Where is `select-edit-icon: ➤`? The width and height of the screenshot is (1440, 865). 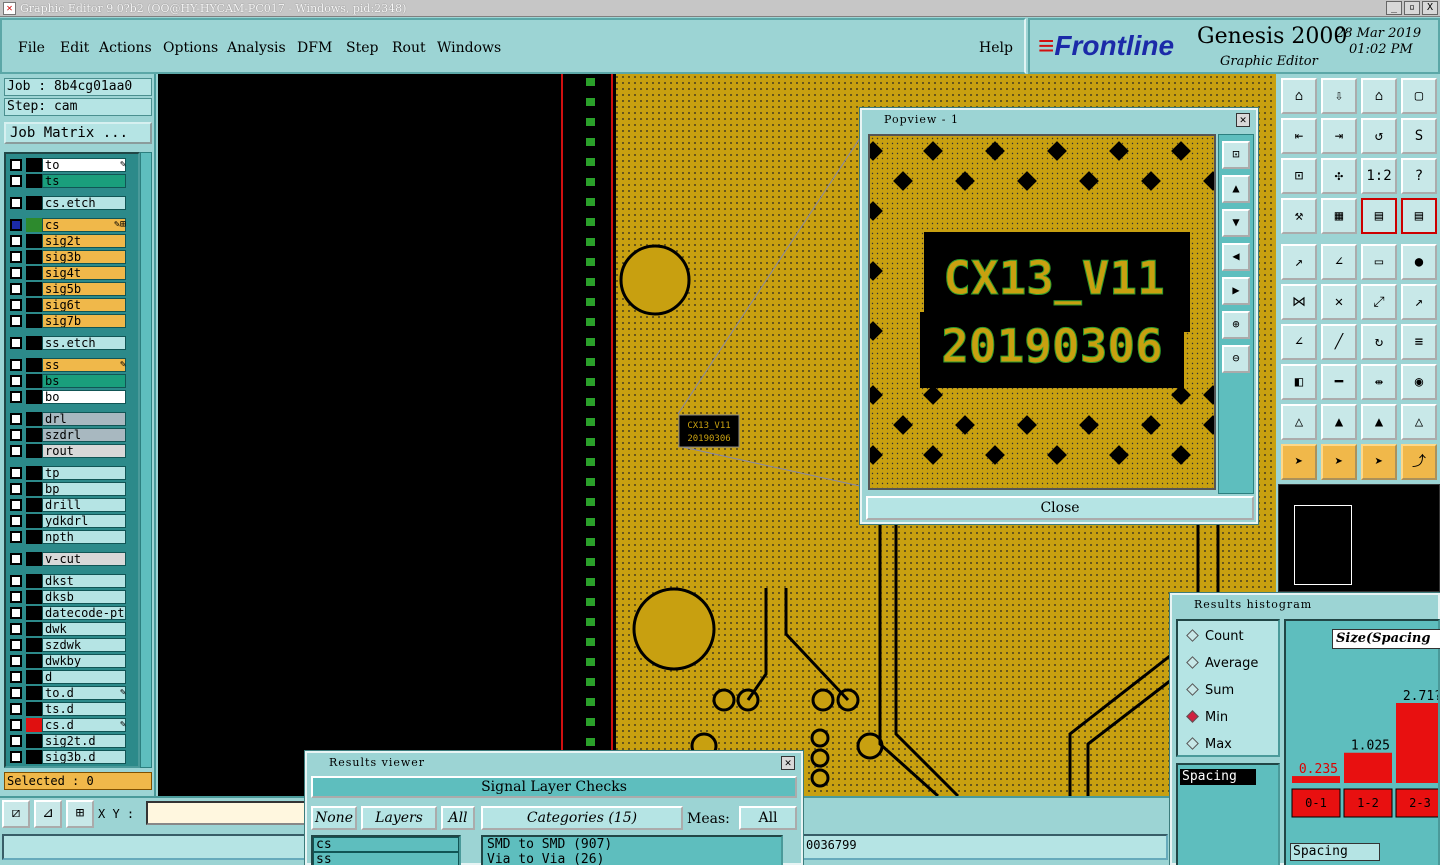 select-edit-icon: ➤ is located at coordinates (1379, 462).